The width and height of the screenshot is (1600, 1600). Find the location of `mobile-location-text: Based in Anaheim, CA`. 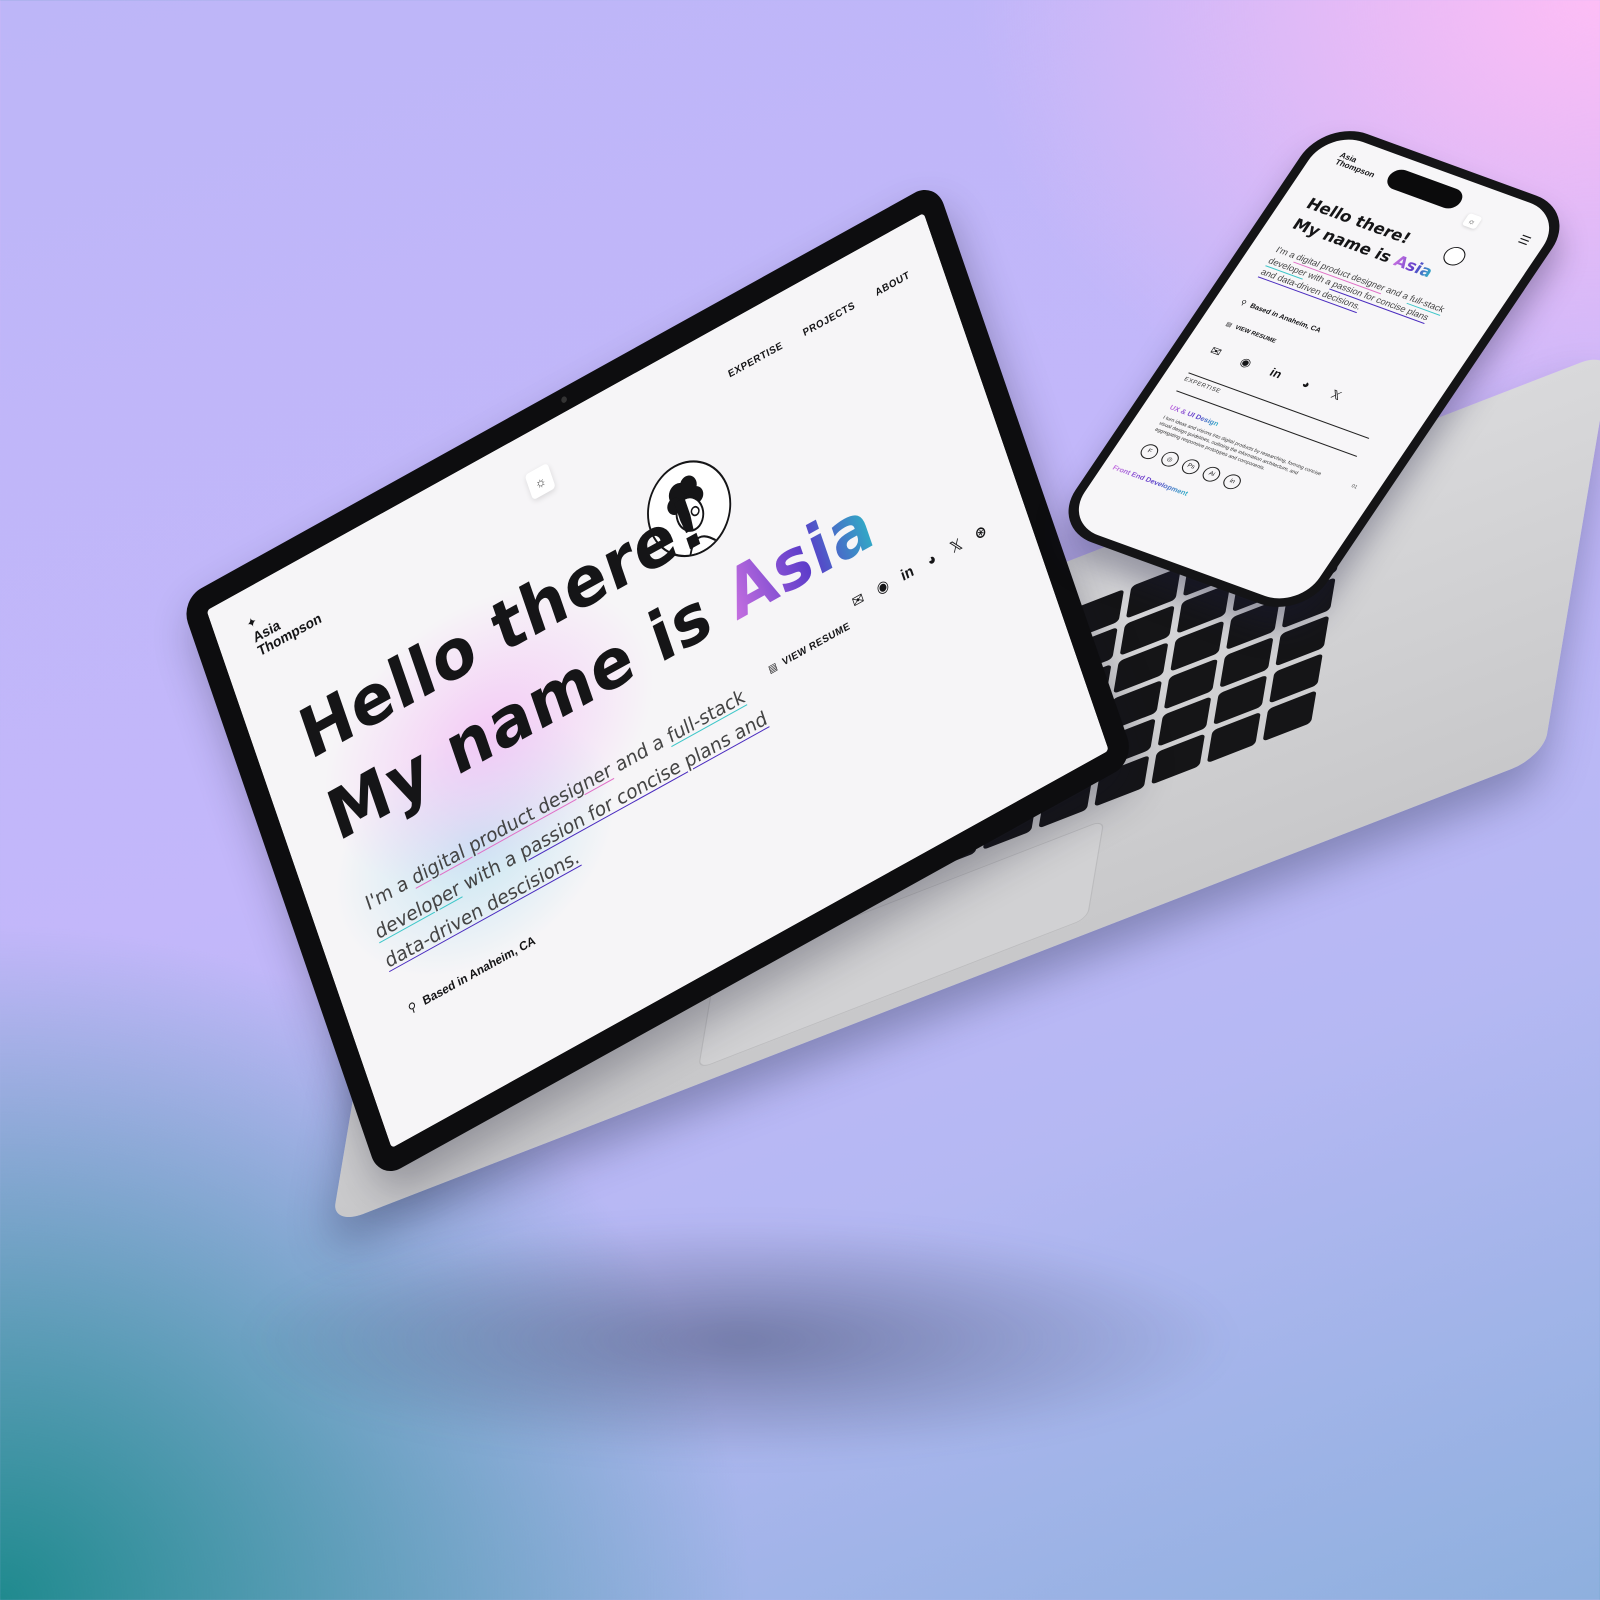

mobile-location-text: Based in Anaheim, CA is located at coordinates (1285, 318).